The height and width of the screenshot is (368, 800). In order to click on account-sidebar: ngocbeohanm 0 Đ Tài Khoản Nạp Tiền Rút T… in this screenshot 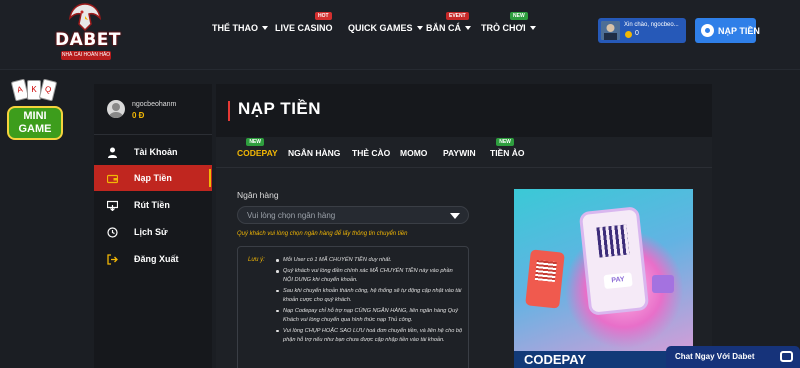, I will do `click(153, 226)`.